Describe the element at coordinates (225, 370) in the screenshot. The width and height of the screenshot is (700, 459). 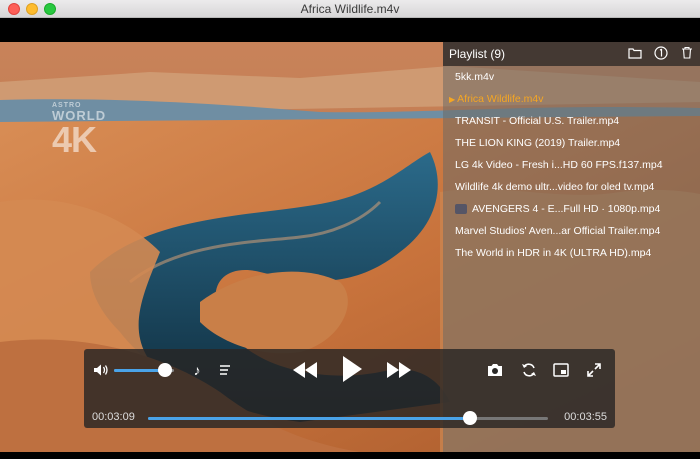
I see `playlist-toggle-icon` at that location.